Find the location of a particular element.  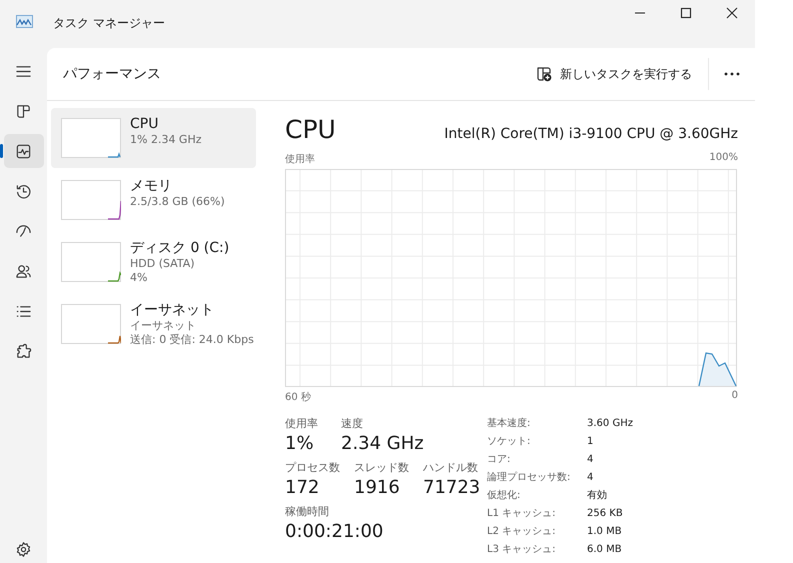

spec-label: L2 キャッシュ: is located at coordinates (521, 532).